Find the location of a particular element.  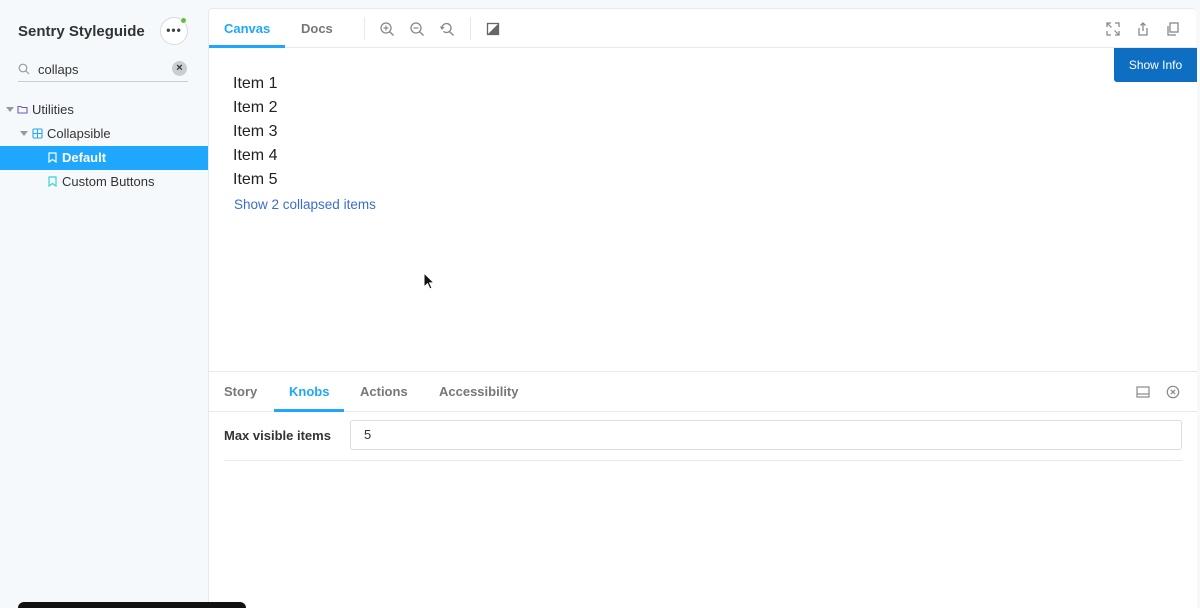

fullscreen-icon is located at coordinates (1113, 29).